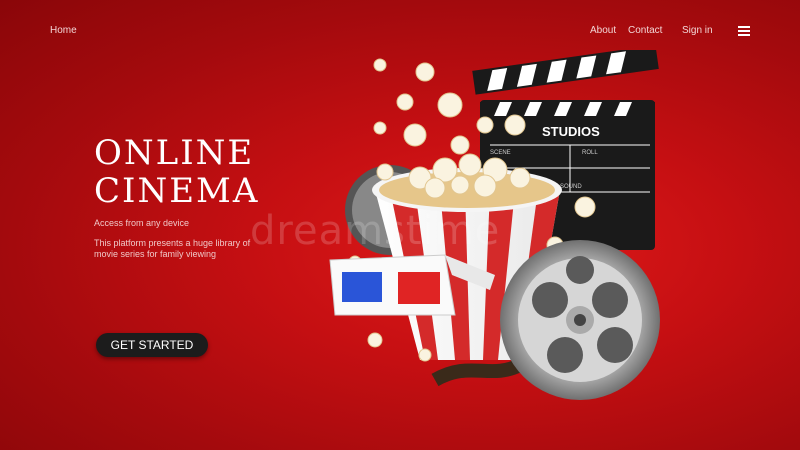  What do you see at coordinates (500, 153) in the screenshot?
I see `clapper-scene-label: SCENE` at bounding box center [500, 153].